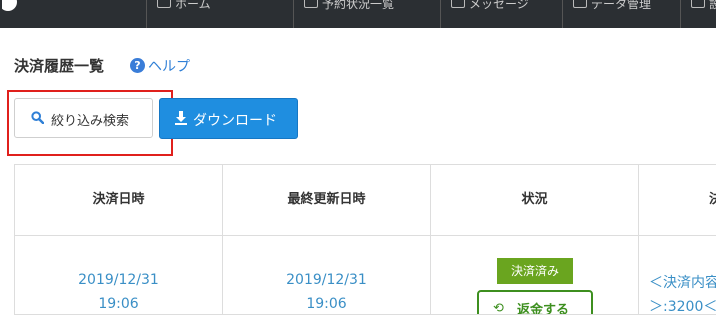 This screenshot has height=315, width=716. I want to click on data-icon, so click(580, 4).